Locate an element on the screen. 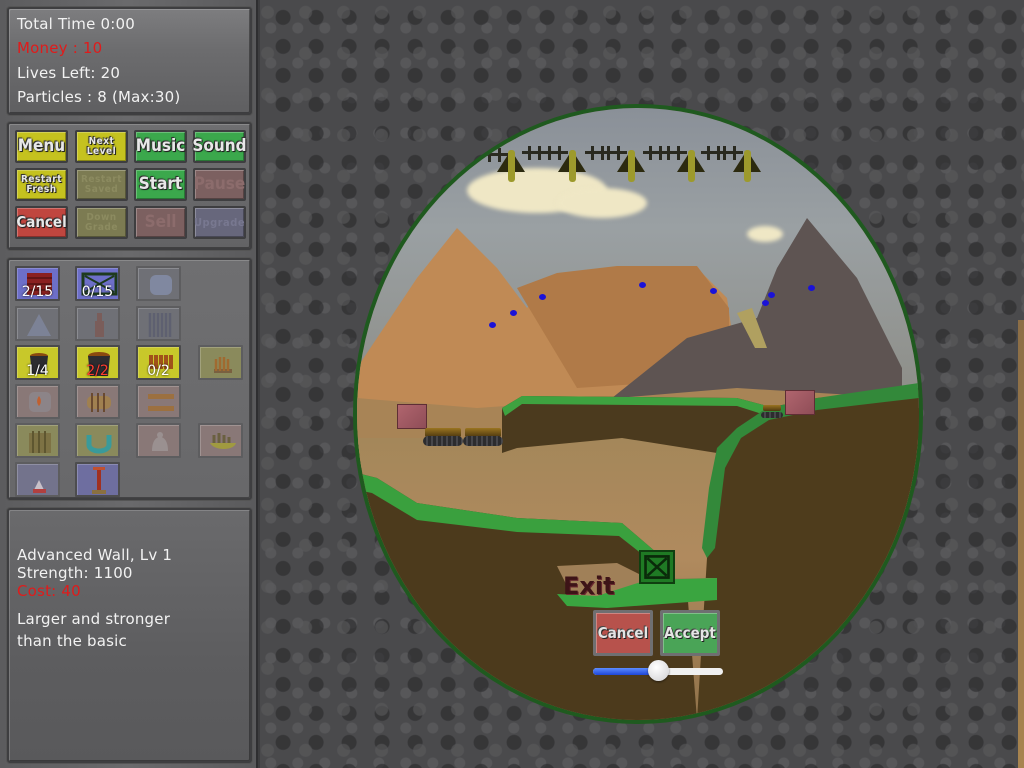  item-dome is located at coordinates (158, 283).